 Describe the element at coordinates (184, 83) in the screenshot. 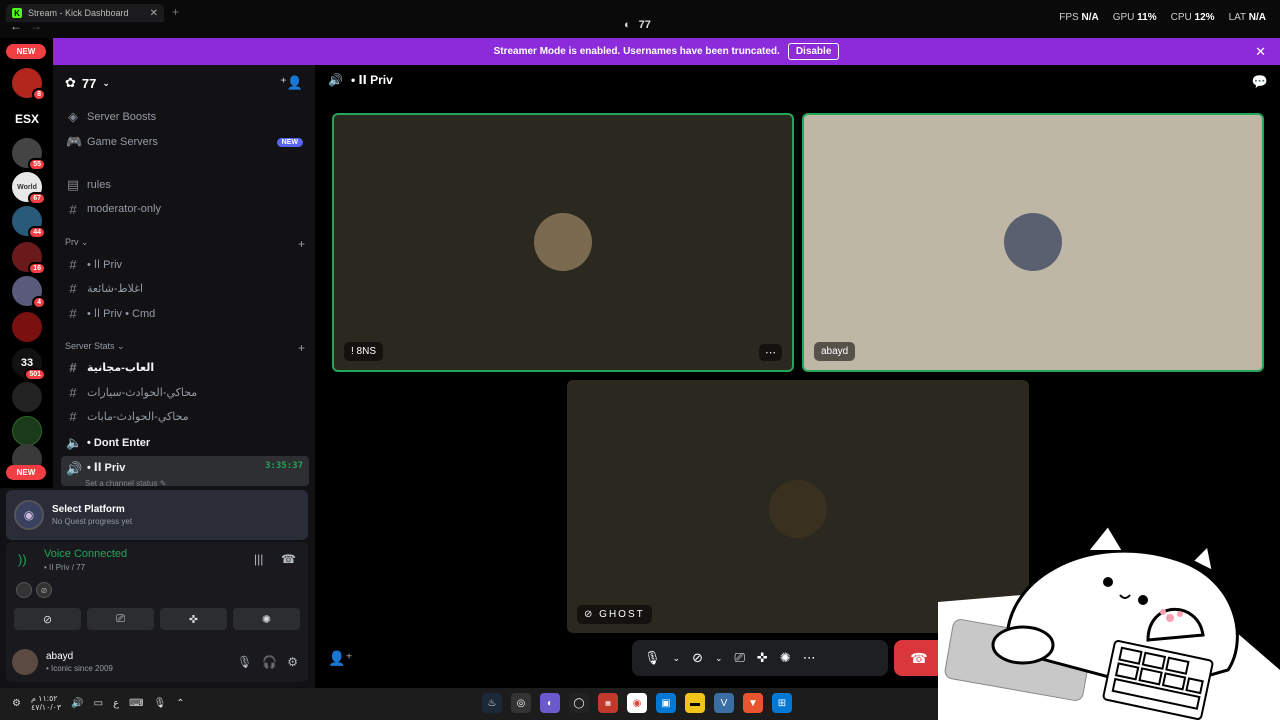

I see `server-header: ✿ 77 ⌄ ⁺👤` at that location.